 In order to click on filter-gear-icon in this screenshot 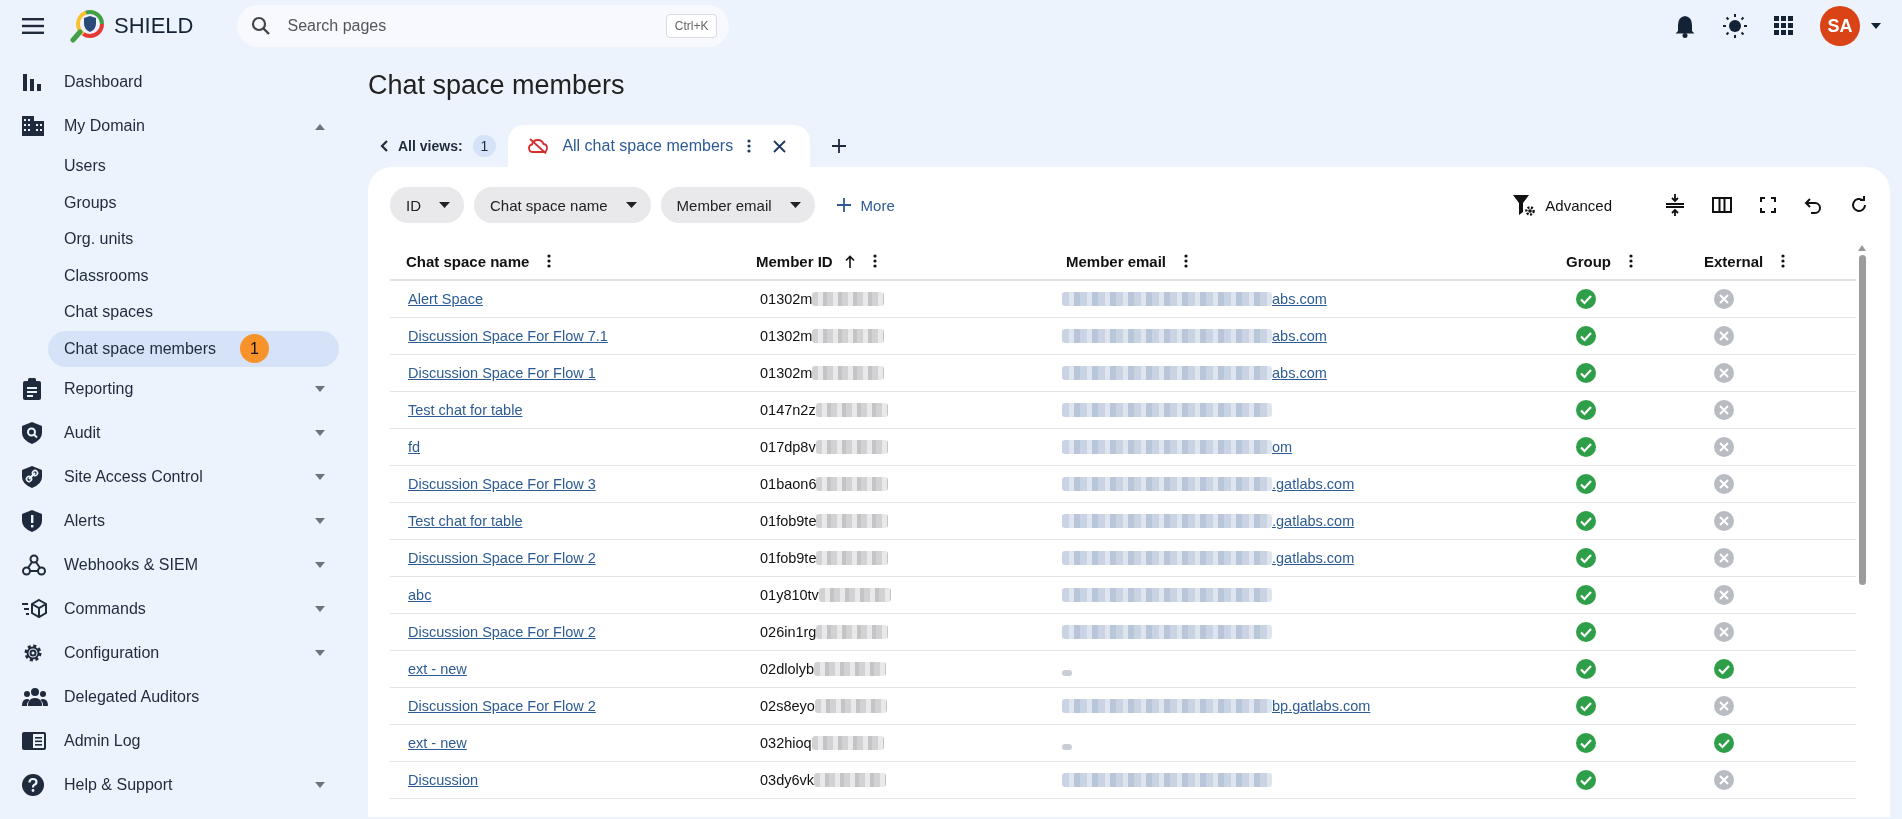, I will do `click(1524, 205)`.